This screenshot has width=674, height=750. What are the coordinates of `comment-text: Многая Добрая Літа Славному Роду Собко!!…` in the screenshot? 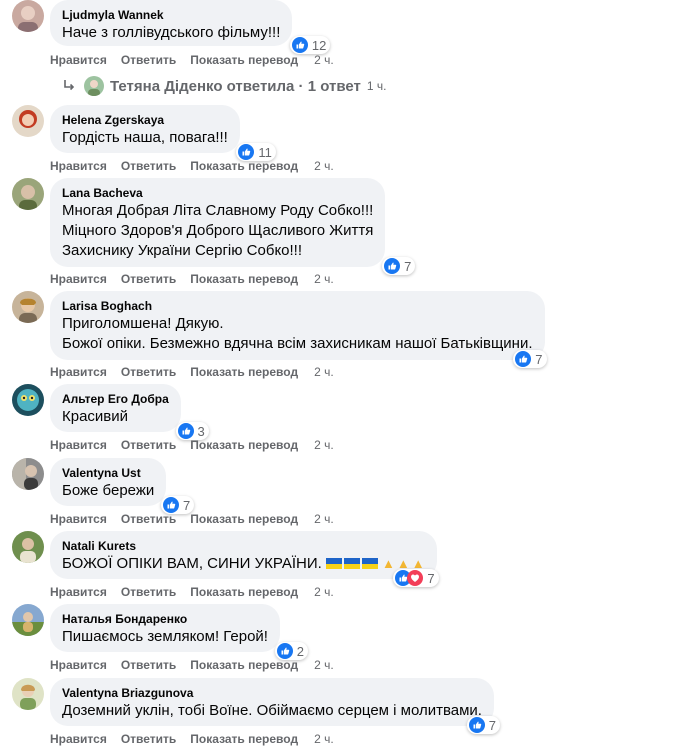 It's located at (218, 210).